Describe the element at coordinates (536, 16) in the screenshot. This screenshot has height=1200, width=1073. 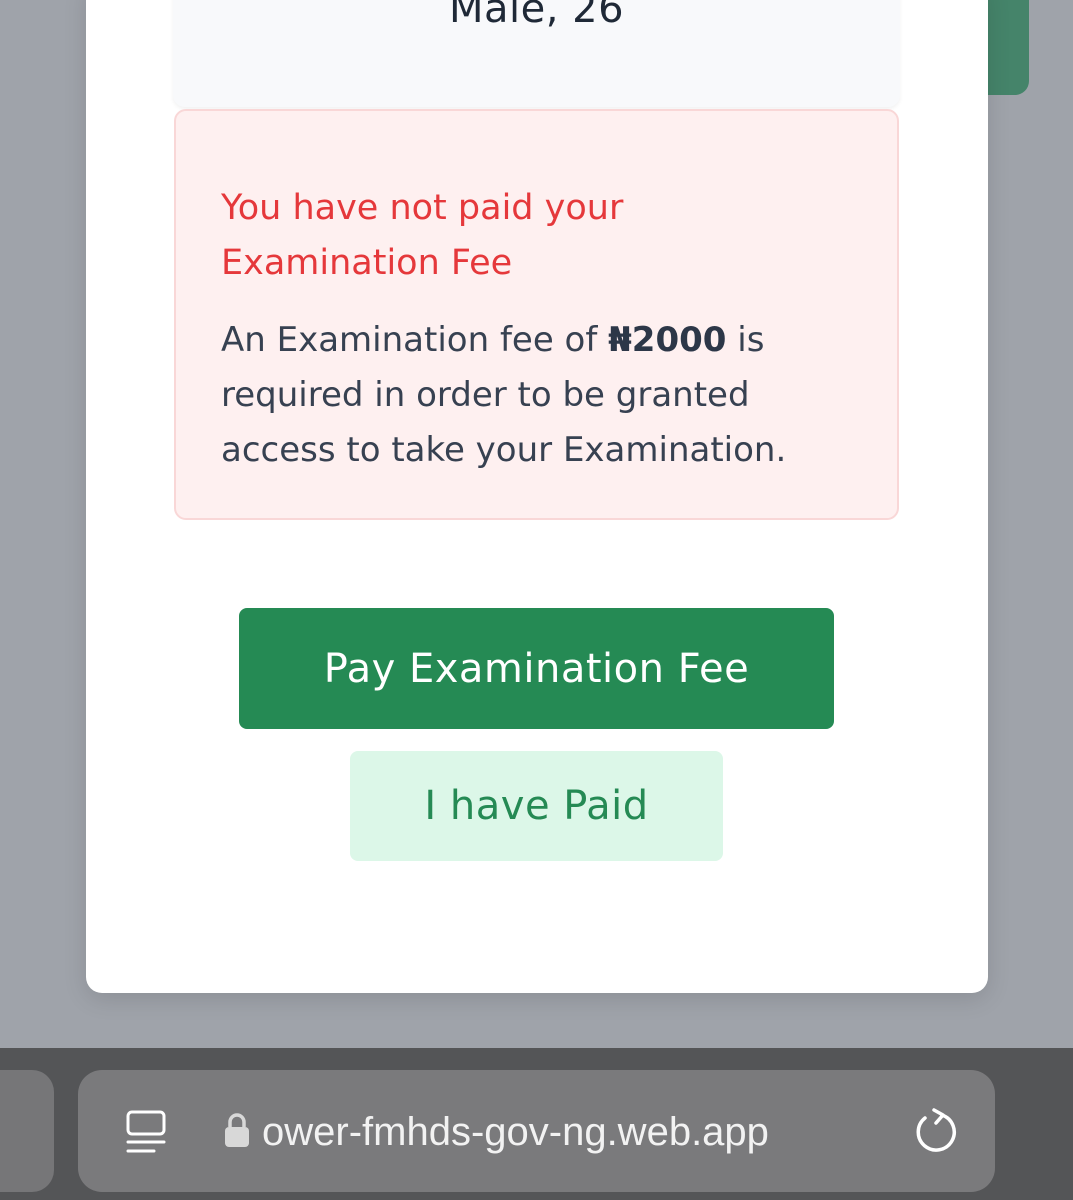
I see `candidate-gender-age: Male, 26` at that location.